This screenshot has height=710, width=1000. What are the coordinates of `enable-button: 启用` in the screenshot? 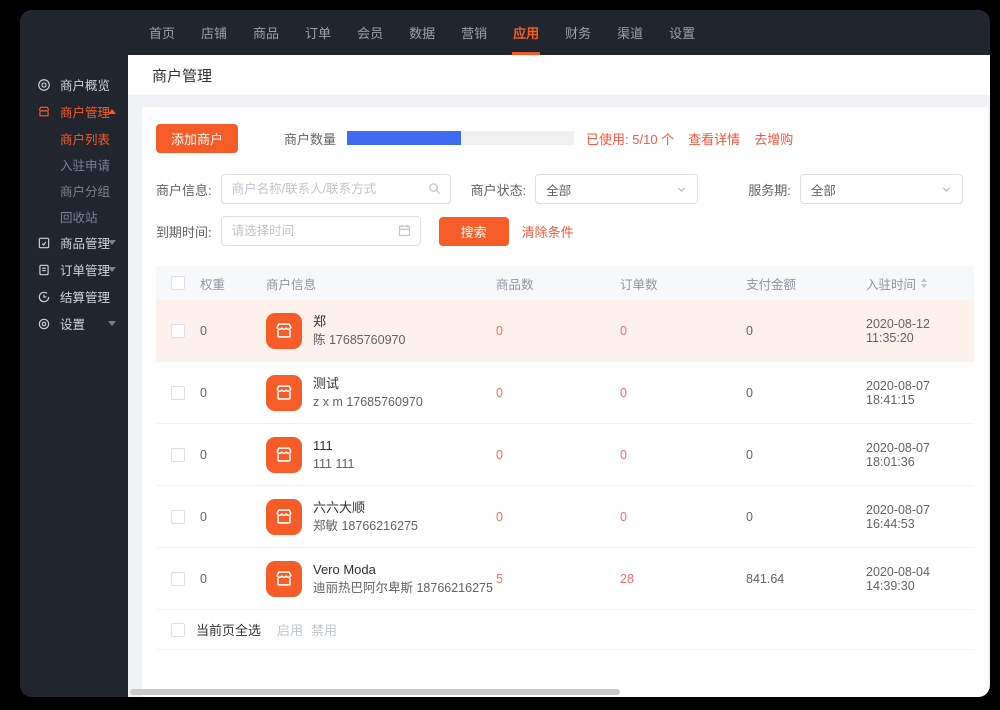 It's located at (290, 629).